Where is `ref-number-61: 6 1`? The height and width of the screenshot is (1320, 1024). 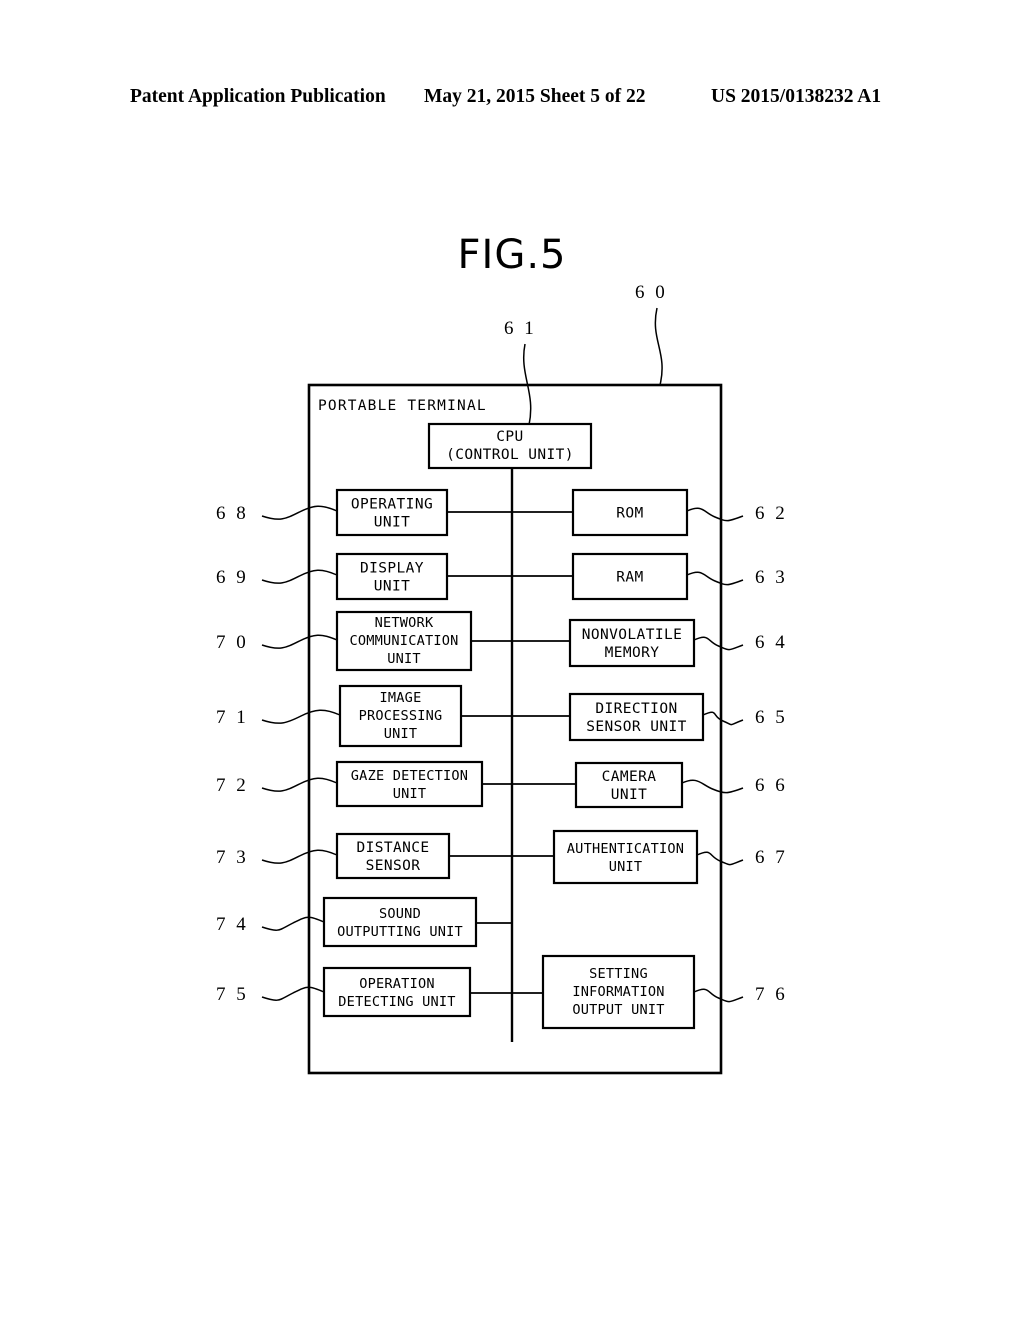 ref-number-61: 6 1 is located at coordinates (520, 328).